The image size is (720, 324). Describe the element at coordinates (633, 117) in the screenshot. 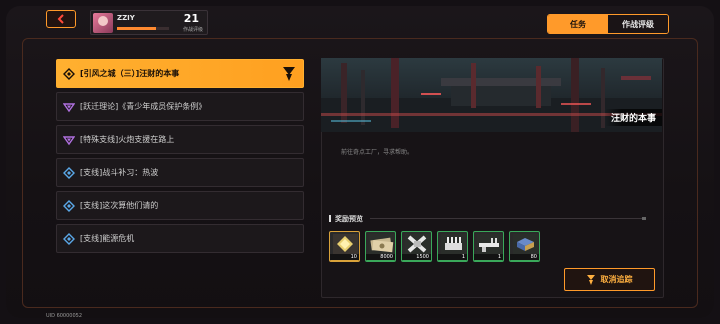

I see `quest-title: 汪财的本事` at that location.